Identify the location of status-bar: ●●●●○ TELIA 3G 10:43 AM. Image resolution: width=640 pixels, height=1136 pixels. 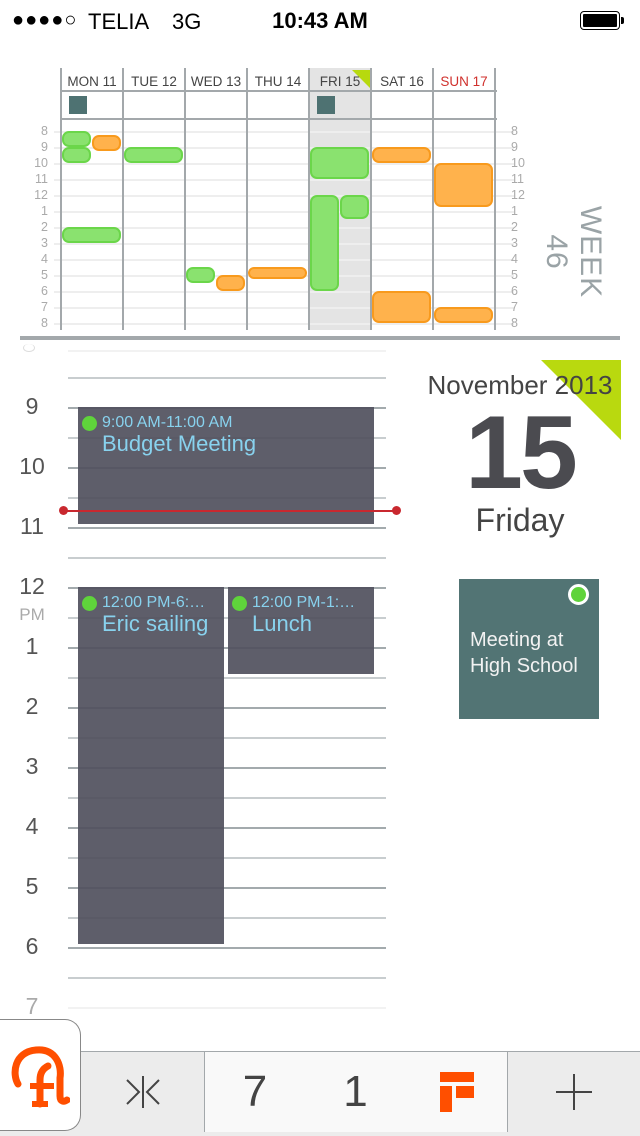
(320, 20).